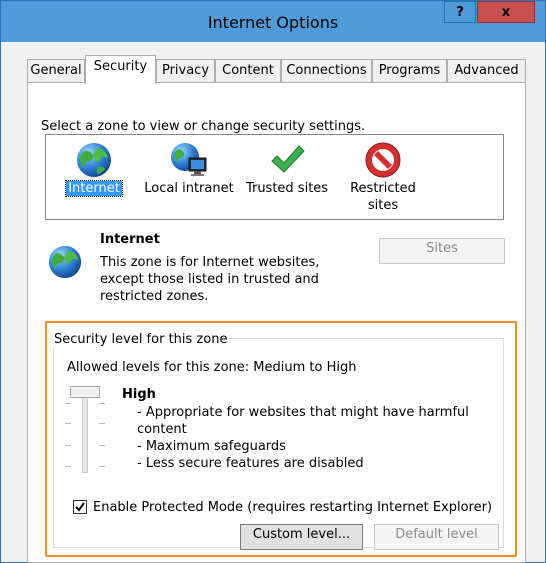 The image size is (546, 563). What do you see at coordinates (383, 197) in the screenshot?
I see `zone-label-restricted-sites: Restricted sites` at bounding box center [383, 197].